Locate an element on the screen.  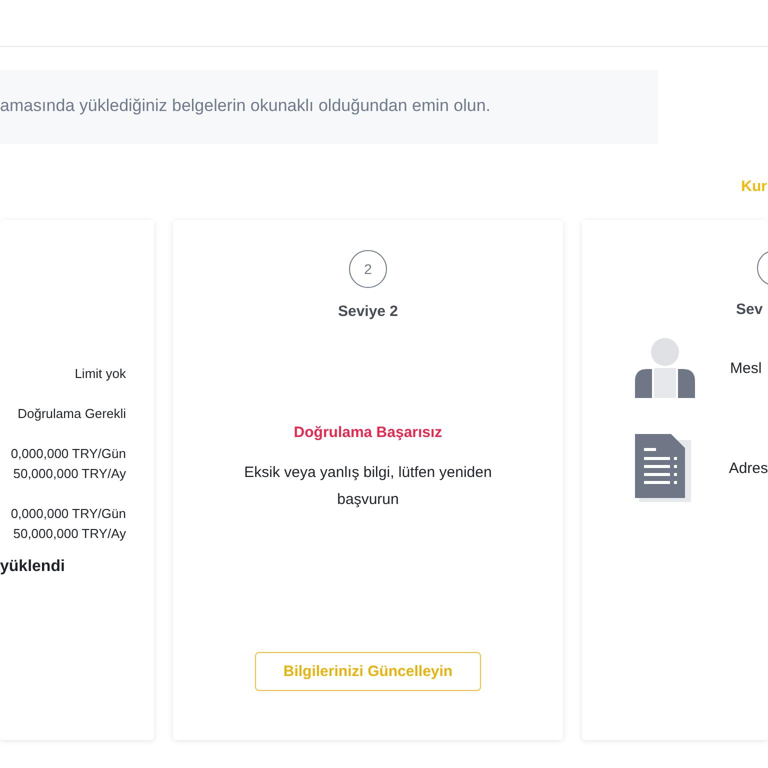
status-text: Doğrulama Başarısız is located at coordinates (368, 432).